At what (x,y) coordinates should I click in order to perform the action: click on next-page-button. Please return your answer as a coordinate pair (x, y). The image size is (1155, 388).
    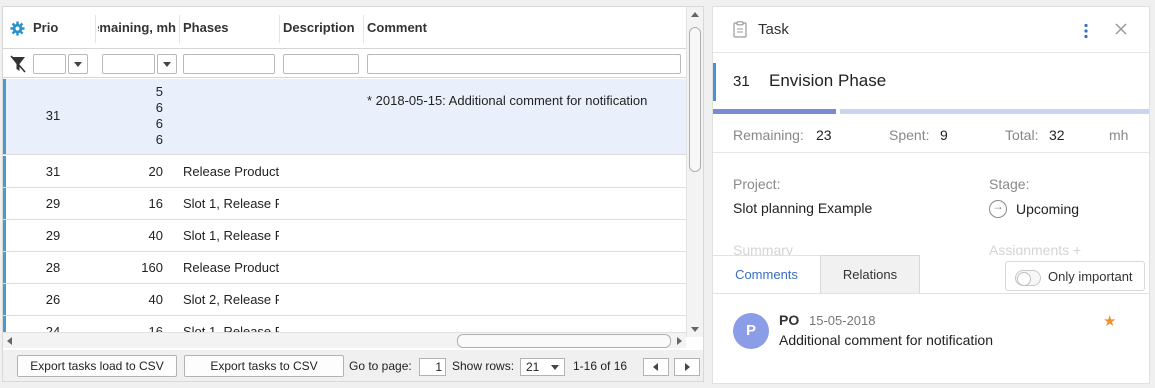
    Looking at the image, I should click on (687, 367).